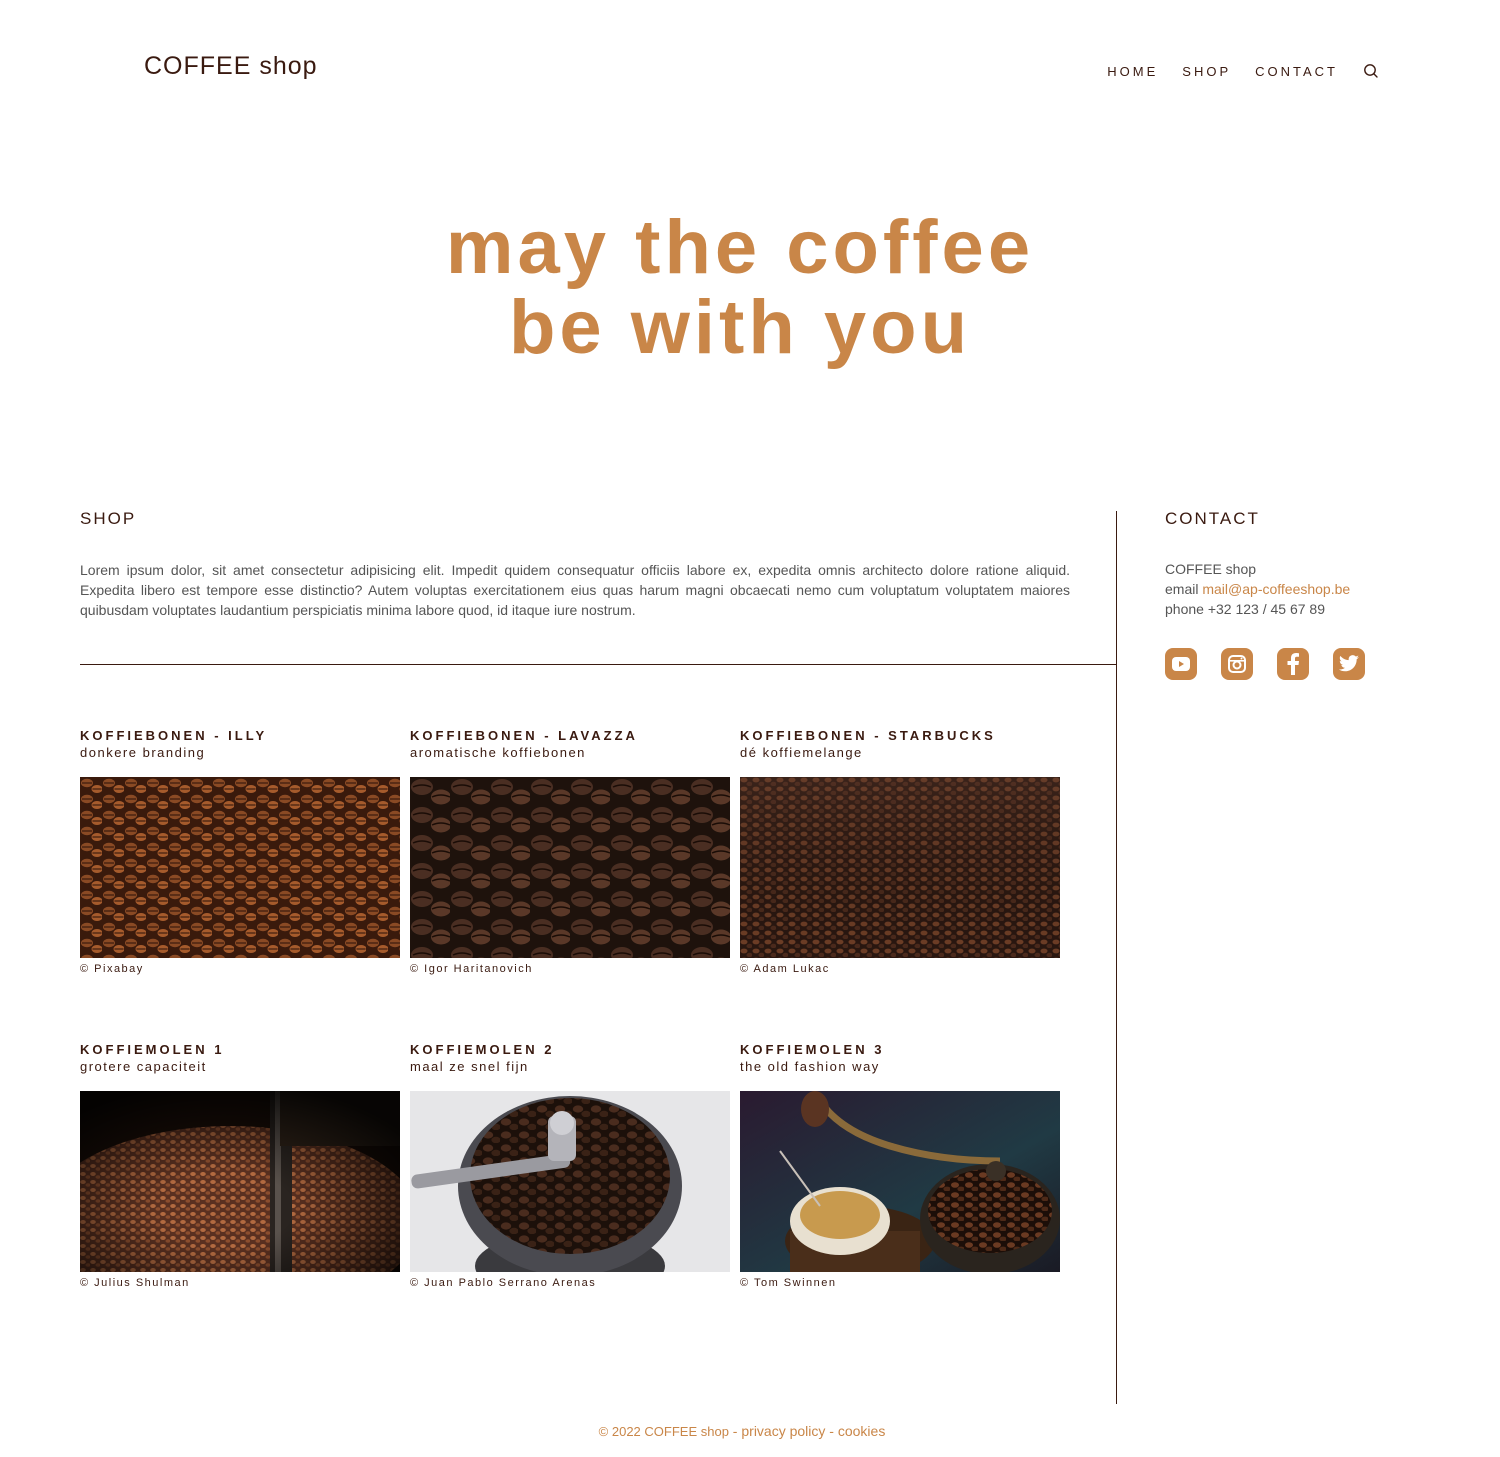 The width and height of the screenshot is (1500, 1457). Describe the element at coordinates (498, 752) in the screenshot. I see `product-subtitle: aromatische koffiebonen` at that location.